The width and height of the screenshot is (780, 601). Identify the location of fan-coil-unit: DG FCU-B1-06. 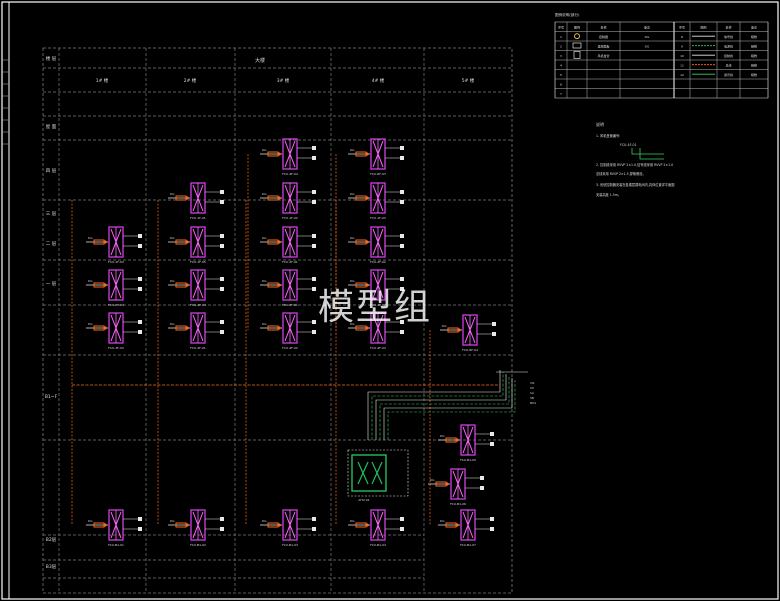
(456, 487).